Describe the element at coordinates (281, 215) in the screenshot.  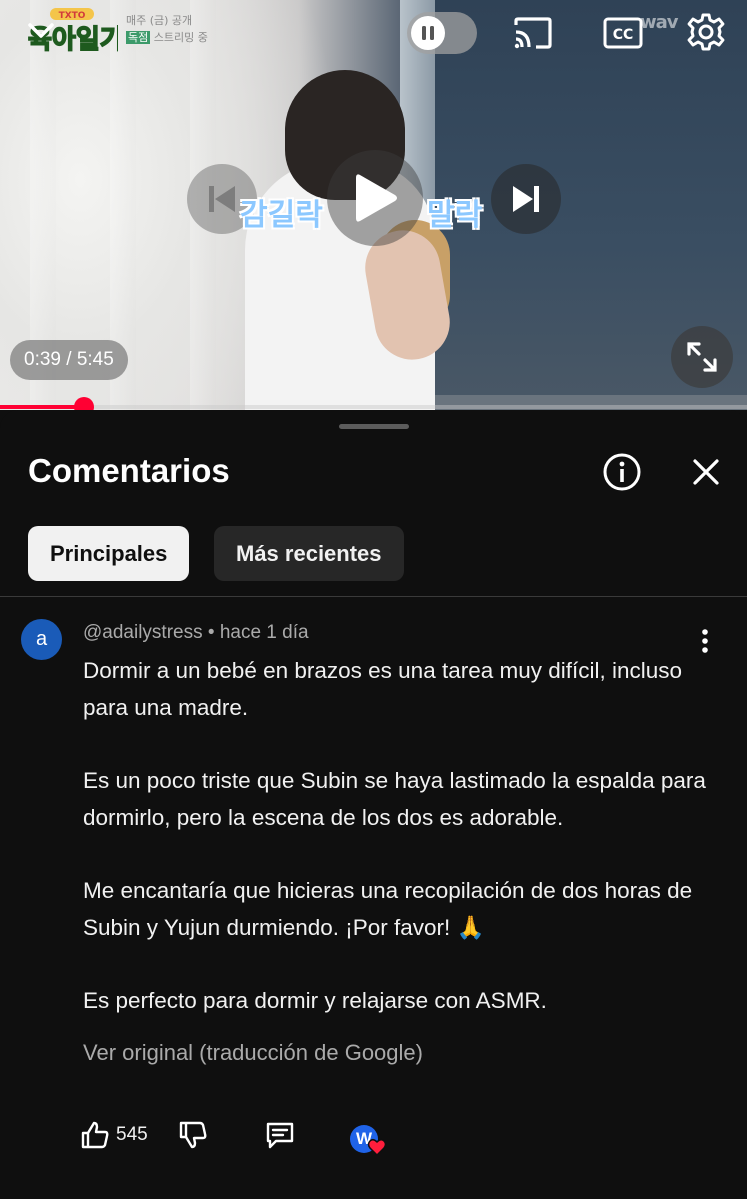
I see `video-caption-left: 감길락` at that location.